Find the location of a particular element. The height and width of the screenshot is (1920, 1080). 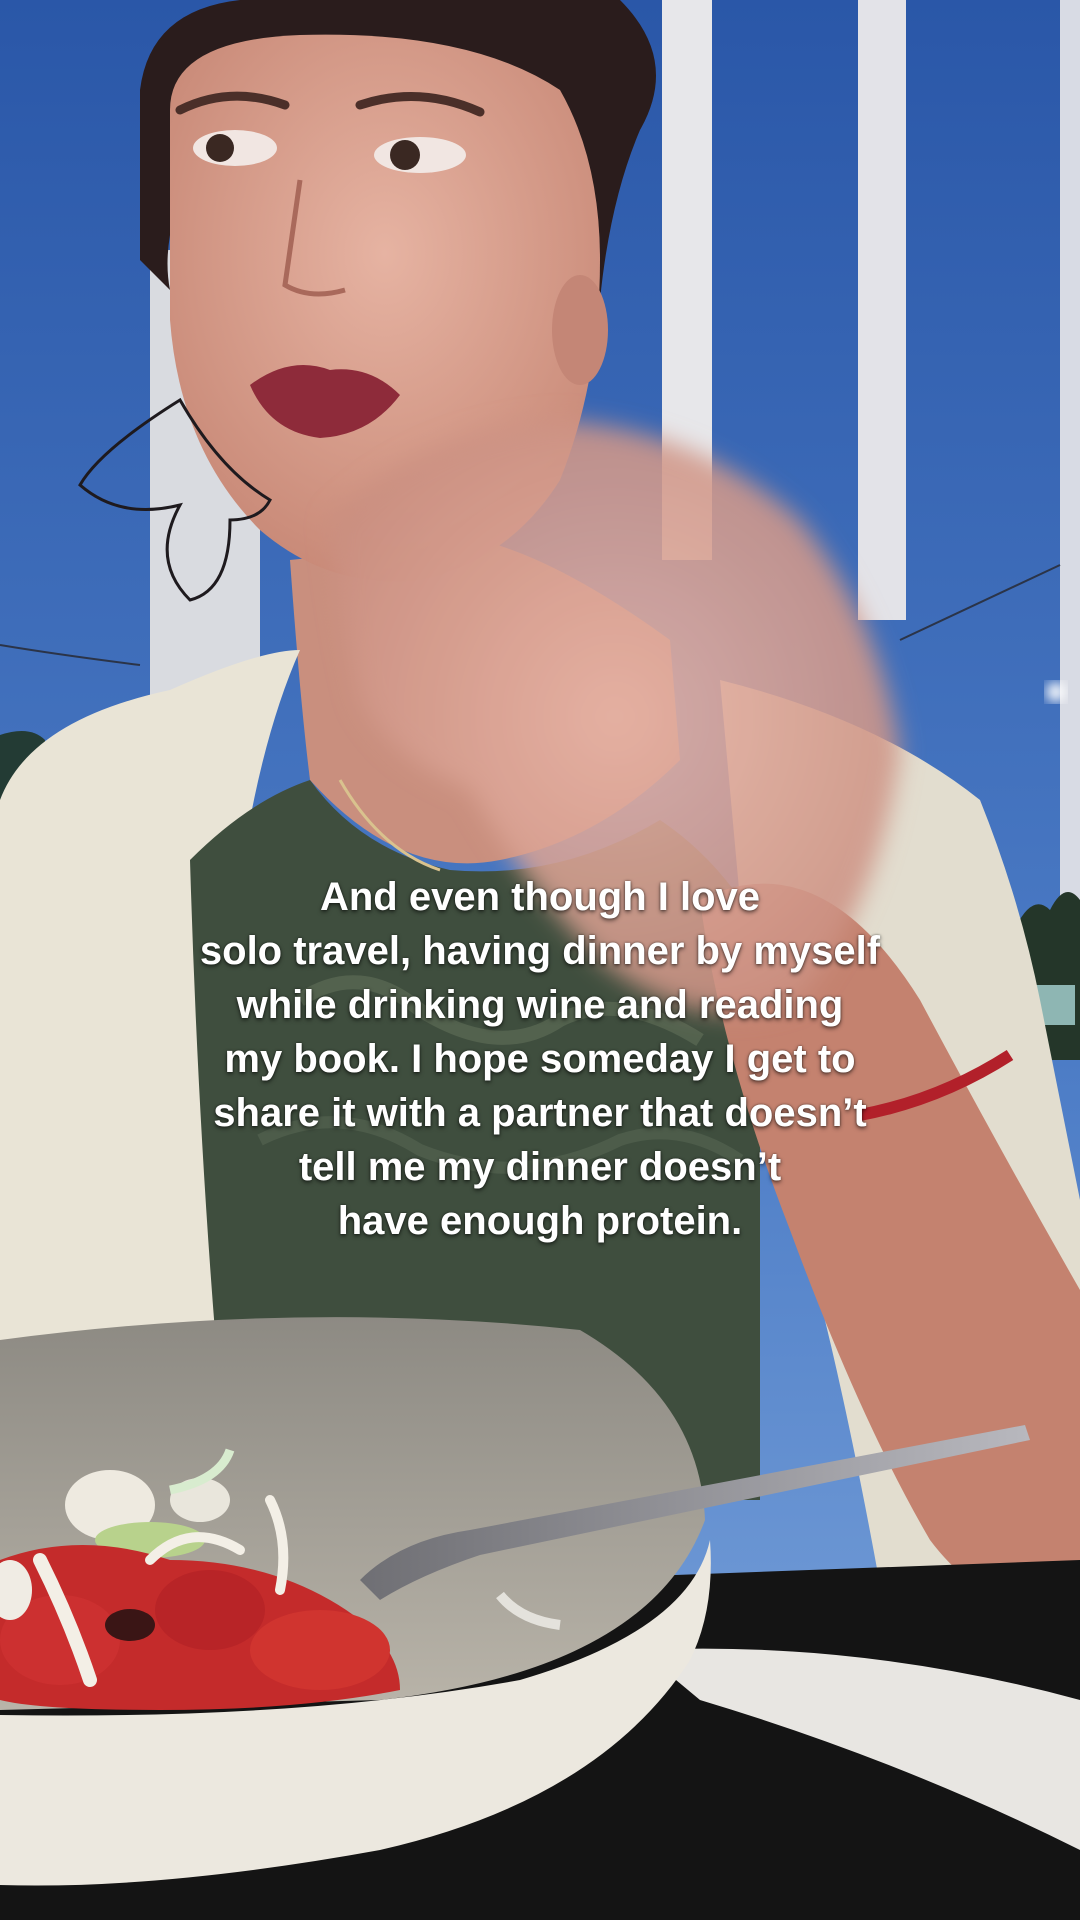

eye is located at coordinates (235, 148).